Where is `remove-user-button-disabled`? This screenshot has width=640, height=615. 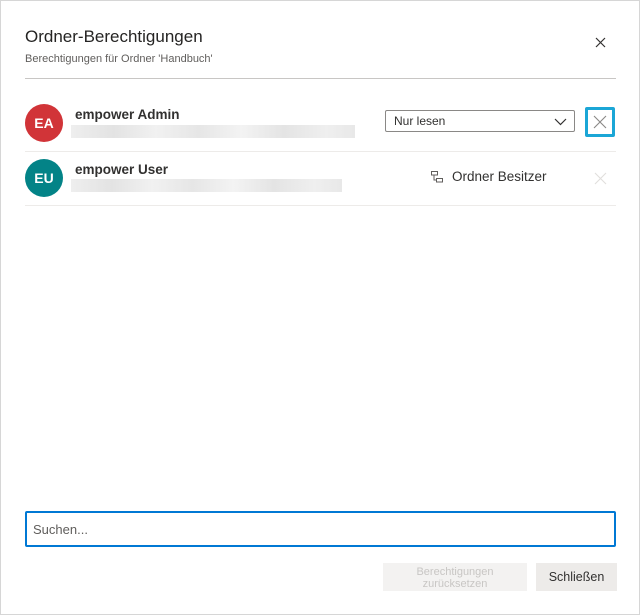
remove-user-button-disabled is located at coordinates (600, 178).